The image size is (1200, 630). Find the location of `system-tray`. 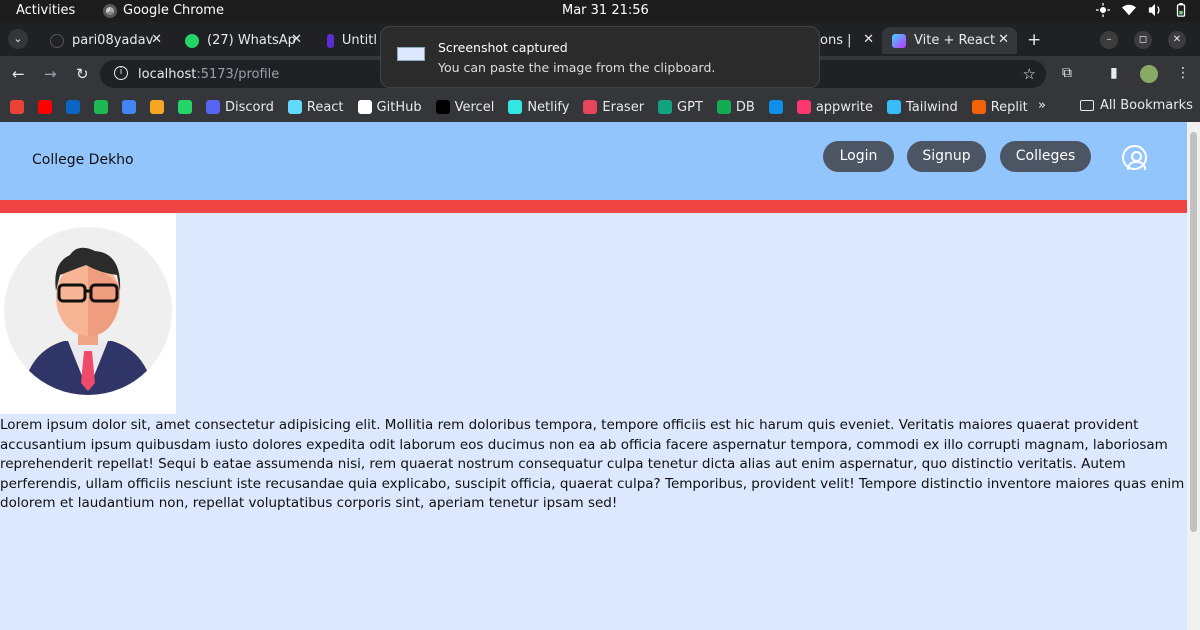

system-tray is located at coordinates (1142, 10).